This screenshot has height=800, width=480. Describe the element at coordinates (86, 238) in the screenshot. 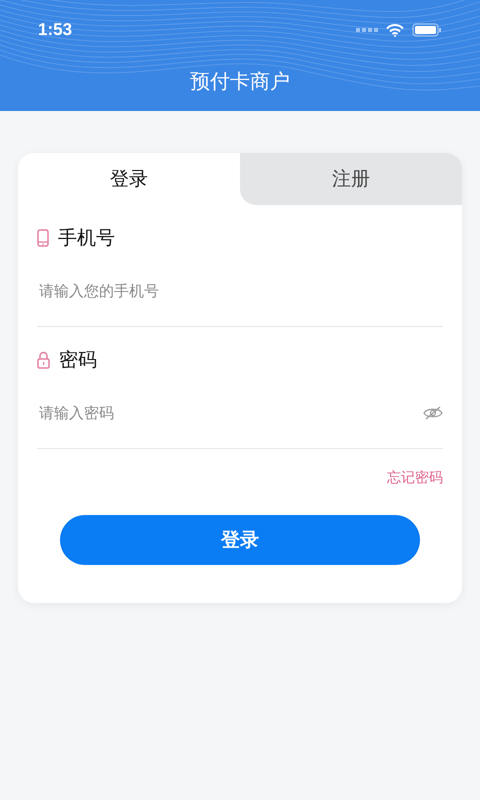

I see `field-label: 手机号` at that location.